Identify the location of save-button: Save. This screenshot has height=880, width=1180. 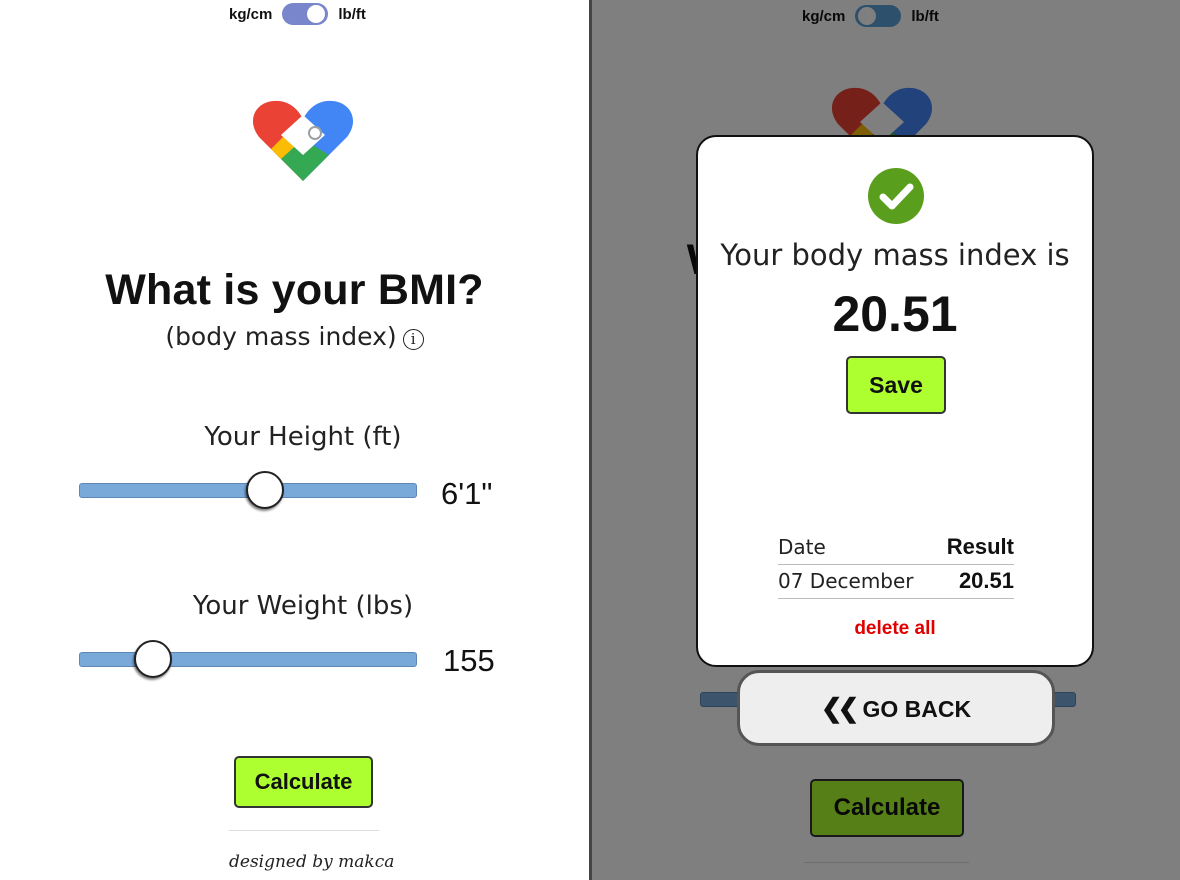
(896, 385).